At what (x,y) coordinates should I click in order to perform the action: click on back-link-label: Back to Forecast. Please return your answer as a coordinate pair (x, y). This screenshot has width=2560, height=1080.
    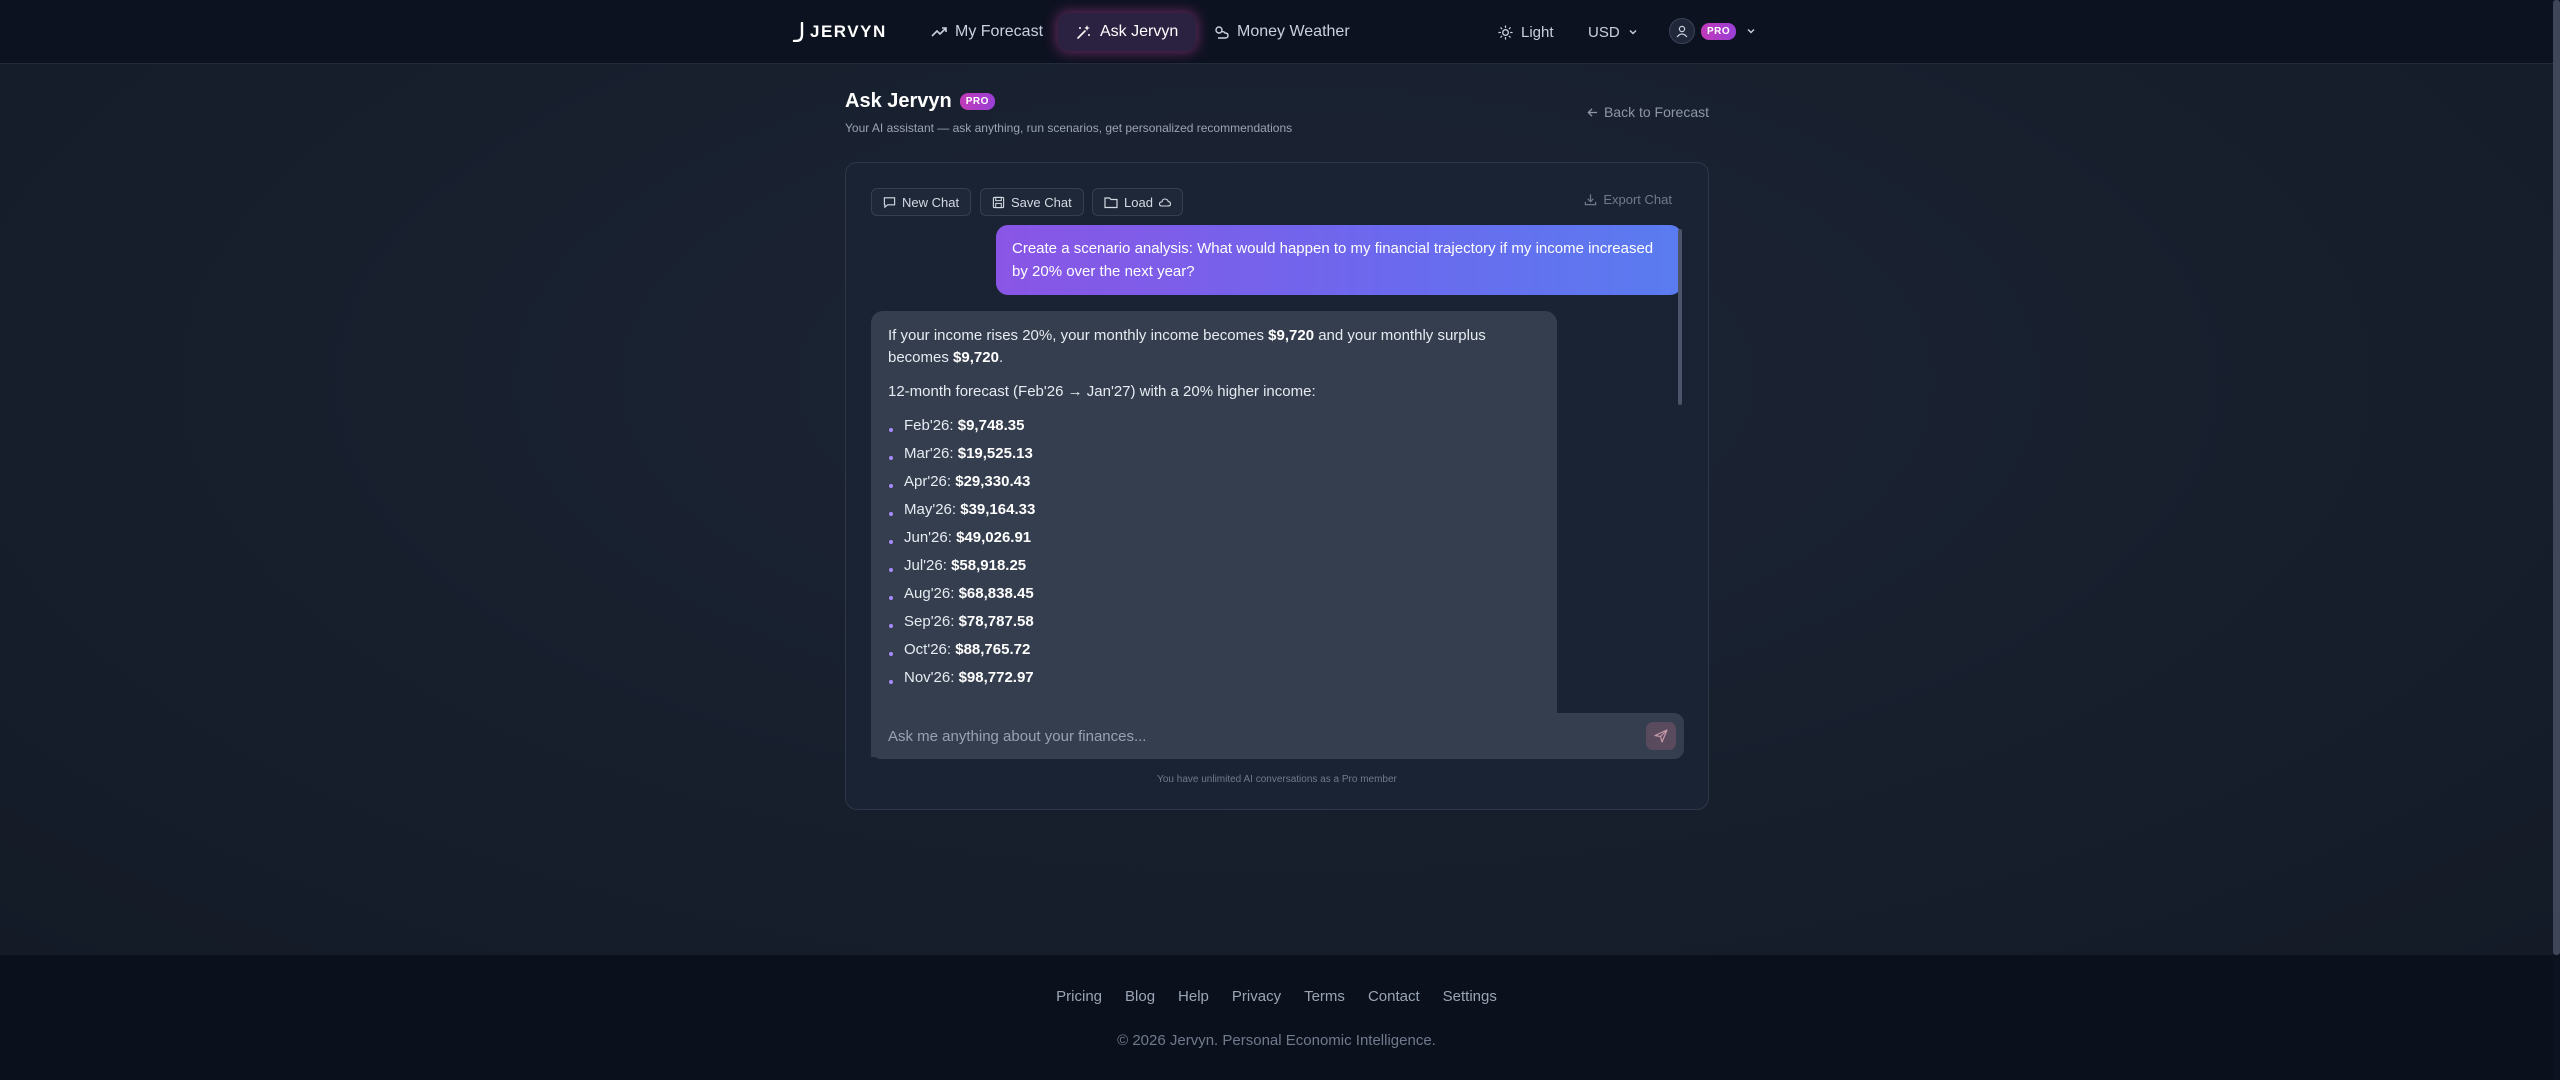
    Looking at the image, I should click on (1656, 112).